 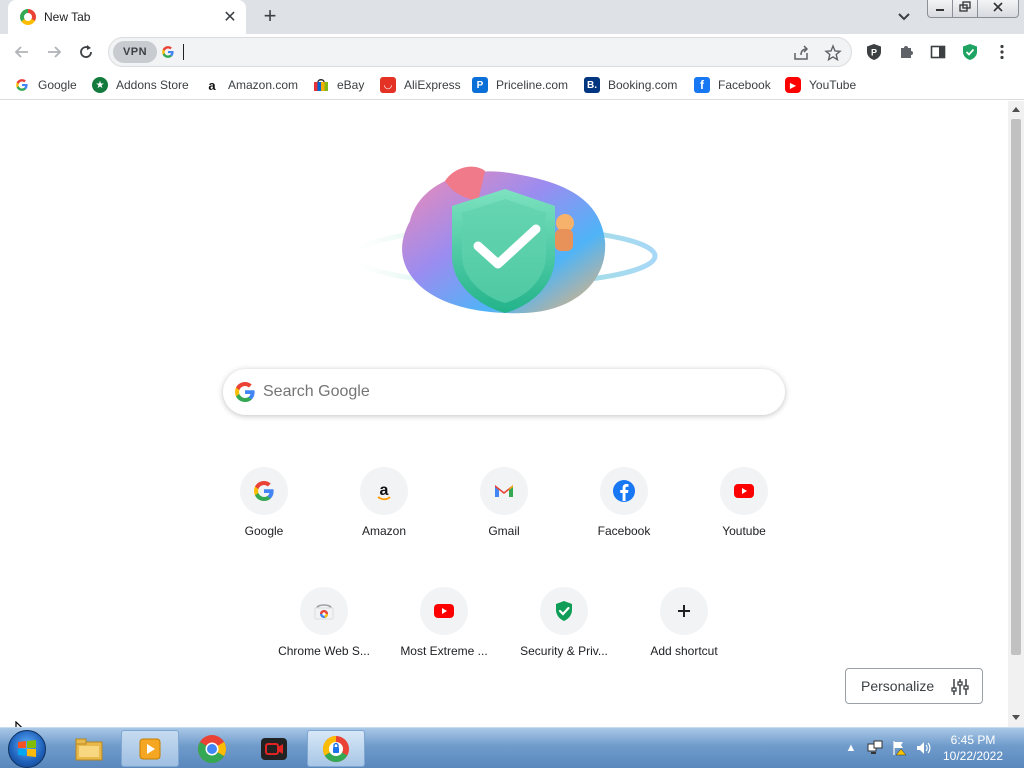 I want to click on text-cursor, so click(x=183, y=52).